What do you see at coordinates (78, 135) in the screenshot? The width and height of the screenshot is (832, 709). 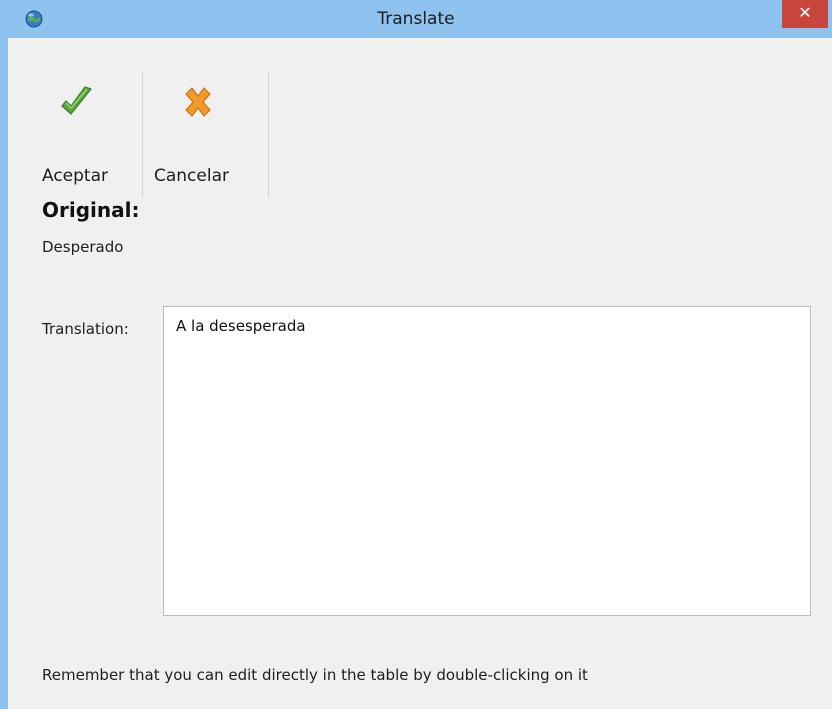 I see `accept-button: Aceptar` at bounding box center [78, 135].